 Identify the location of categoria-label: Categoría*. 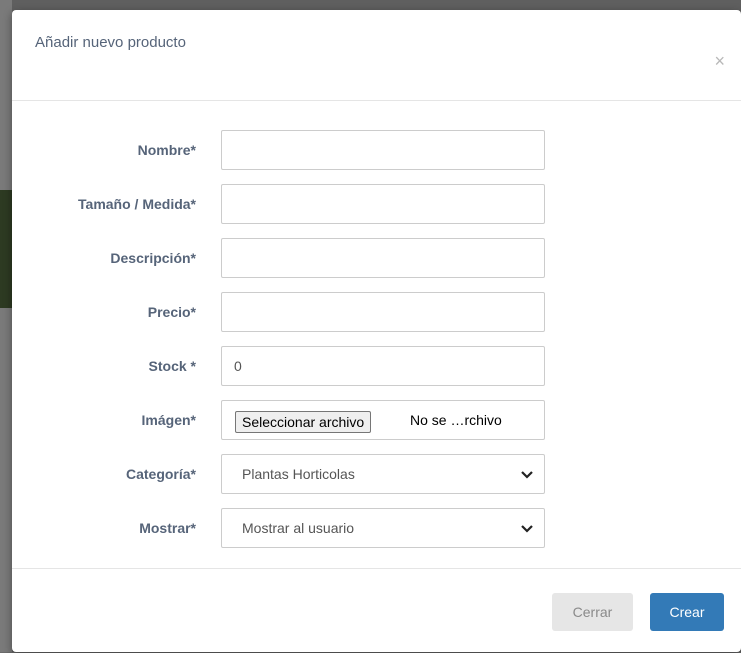
(160, 474).